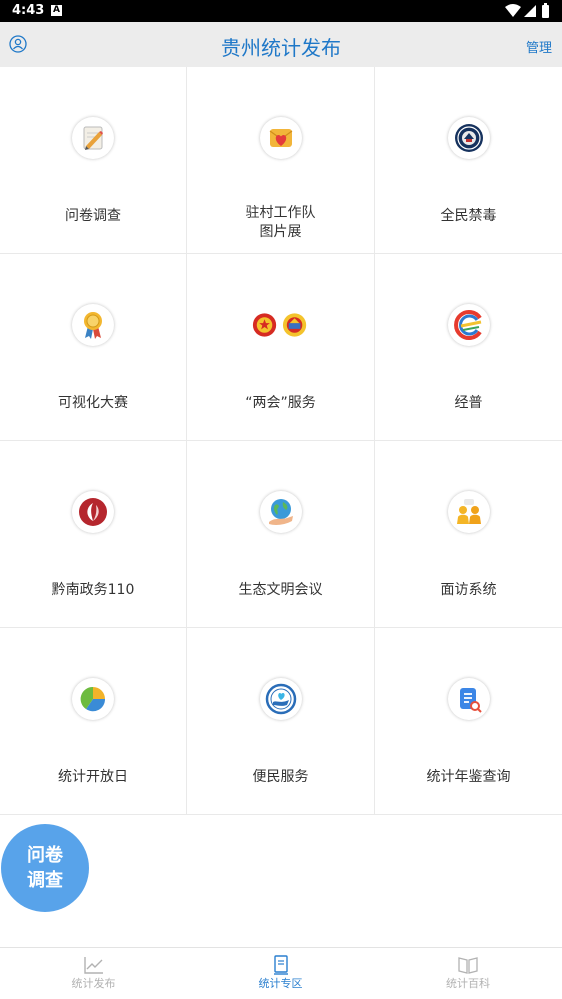 This screenshot has height=999, width=562. What do you see at coordinates (93, 138) in the screenshot?
I see `pencil-icon` at bounding box center [93, 138].